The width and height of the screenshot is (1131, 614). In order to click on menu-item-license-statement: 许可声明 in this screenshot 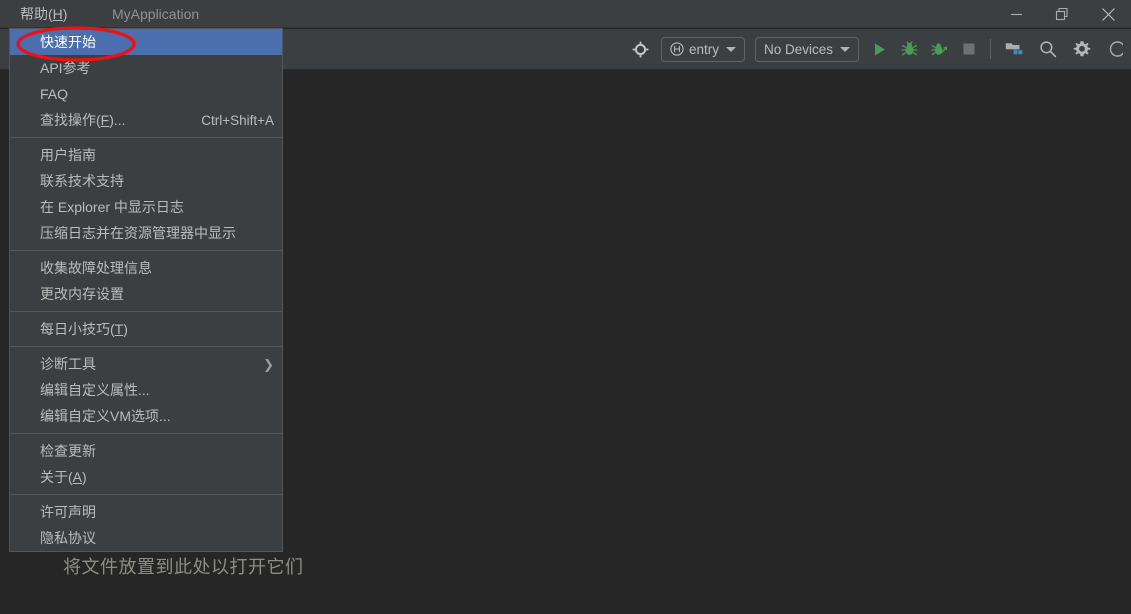, I will do `click(146, 512)`.